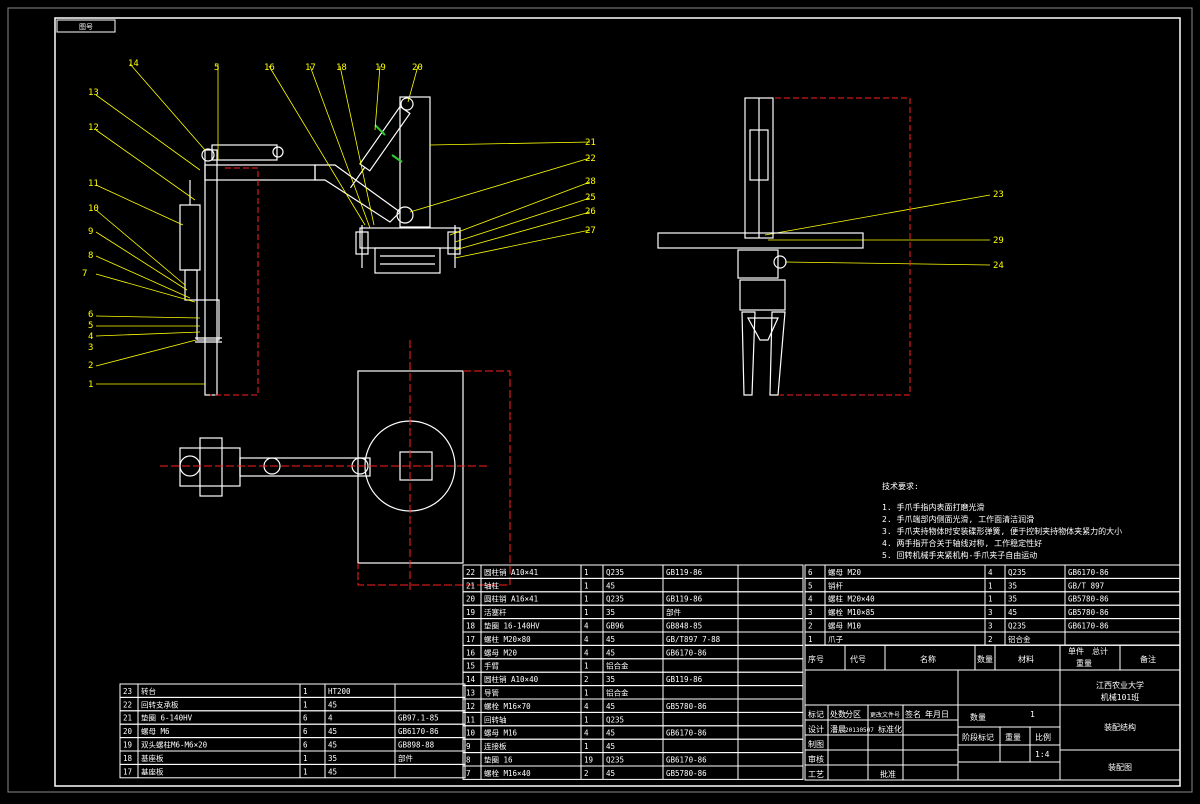 Image resolution: width=1200 pixels, height=804 pixels. Describe the element at coordinates (128, 758) in the screenshot. I see `bom-left-cell-no: 18` at that location.